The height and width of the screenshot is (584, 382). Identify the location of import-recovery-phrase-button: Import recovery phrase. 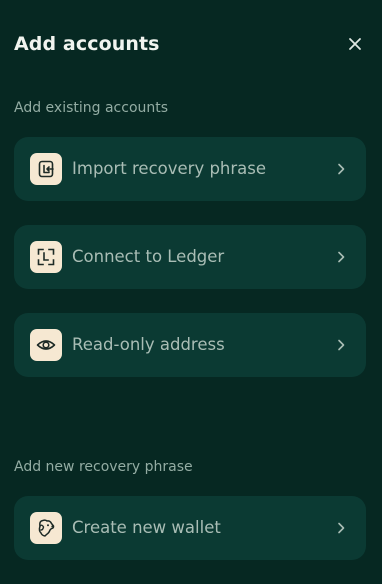
(190, 169).